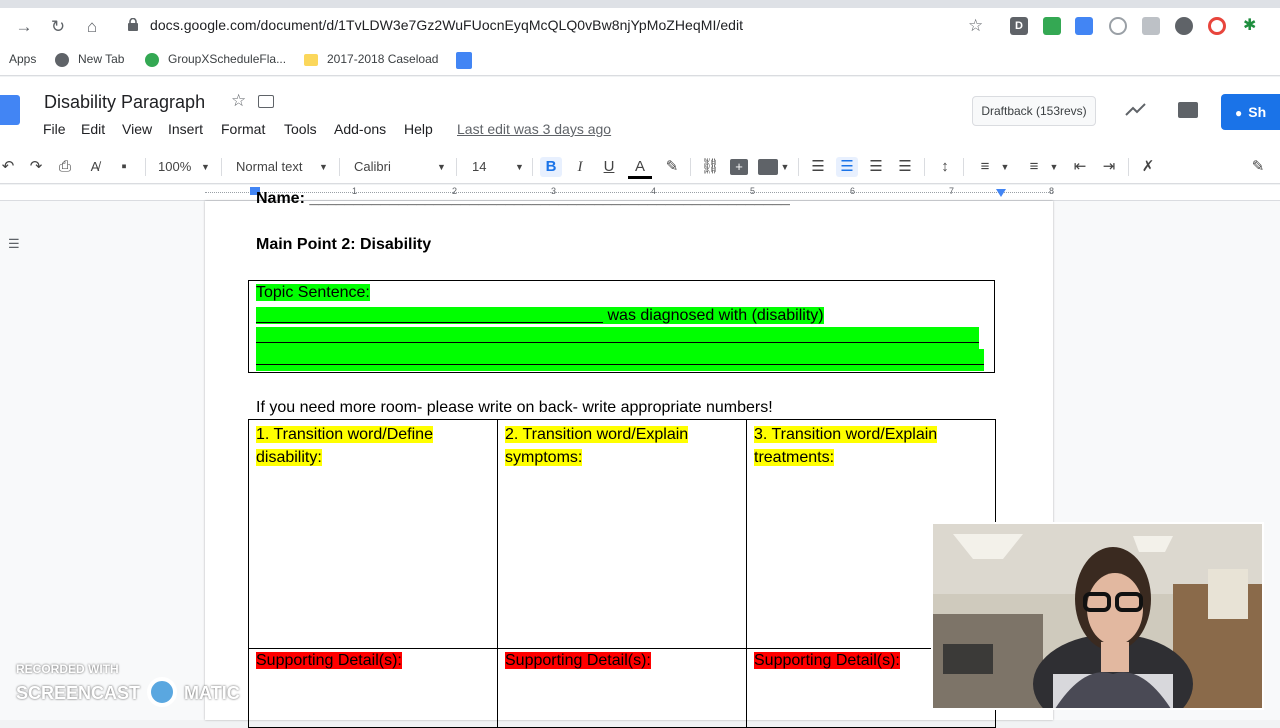 Image resolution: width=1280 pixels, height=728 pixels. I want to click on docs-bookmark-icon, so click(464, 60).